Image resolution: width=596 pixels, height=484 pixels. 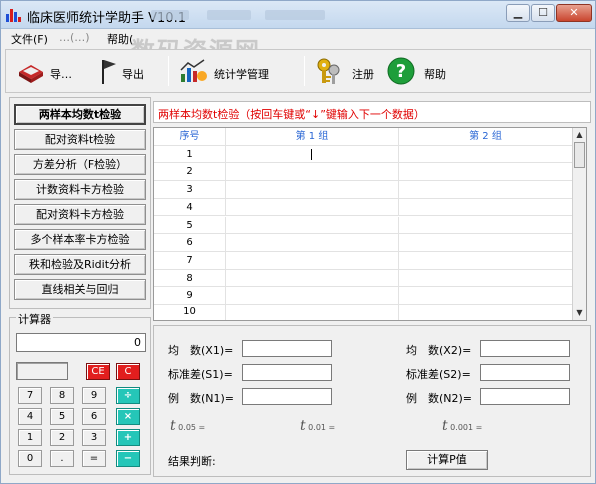 I want to click on app-chart-icon, so click(x=13, y=15).